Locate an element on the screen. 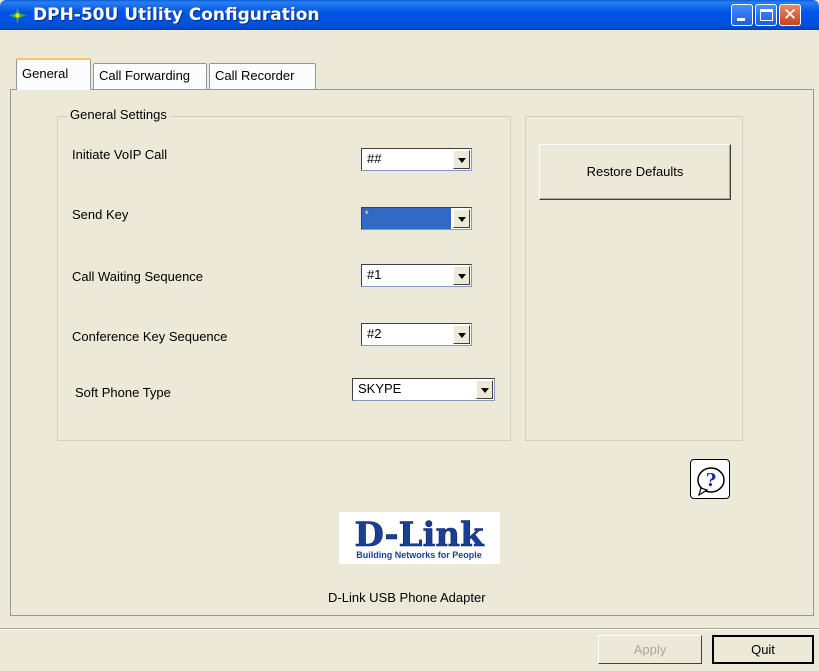 This screenshot has width=819, height=671. soft-phone-type-value: SKYPE is located at coordinates (380, 388).